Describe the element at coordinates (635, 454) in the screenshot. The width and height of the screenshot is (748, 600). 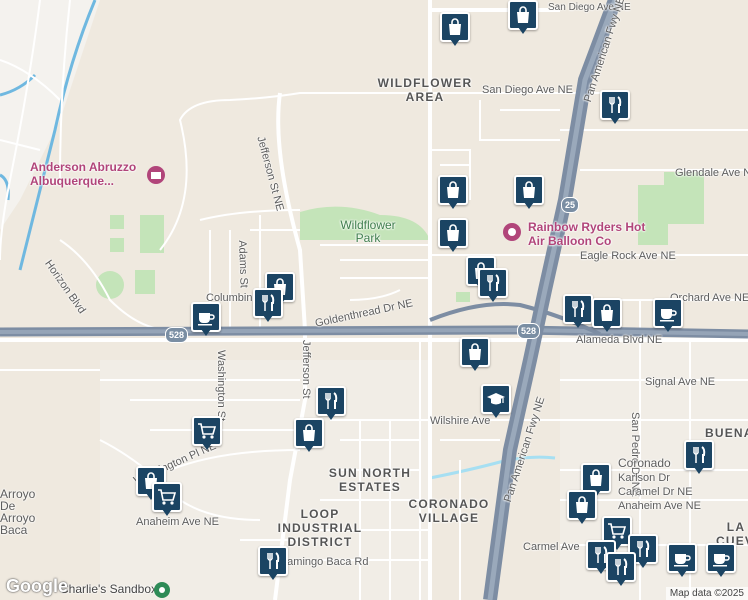
I see `san-pedro-dr-label: San Pedro Dr NE` at that location.